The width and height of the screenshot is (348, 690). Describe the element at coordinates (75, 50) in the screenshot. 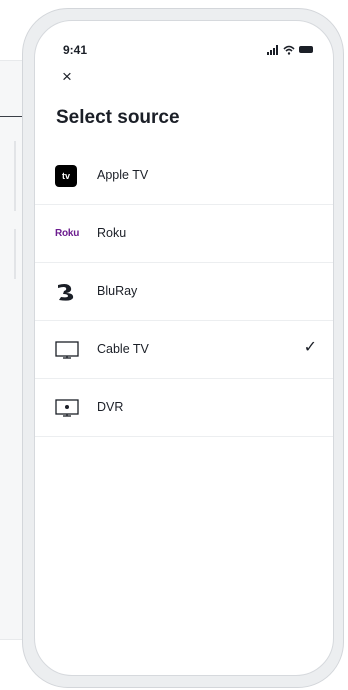

I see `status-time: 9:41` at that location.